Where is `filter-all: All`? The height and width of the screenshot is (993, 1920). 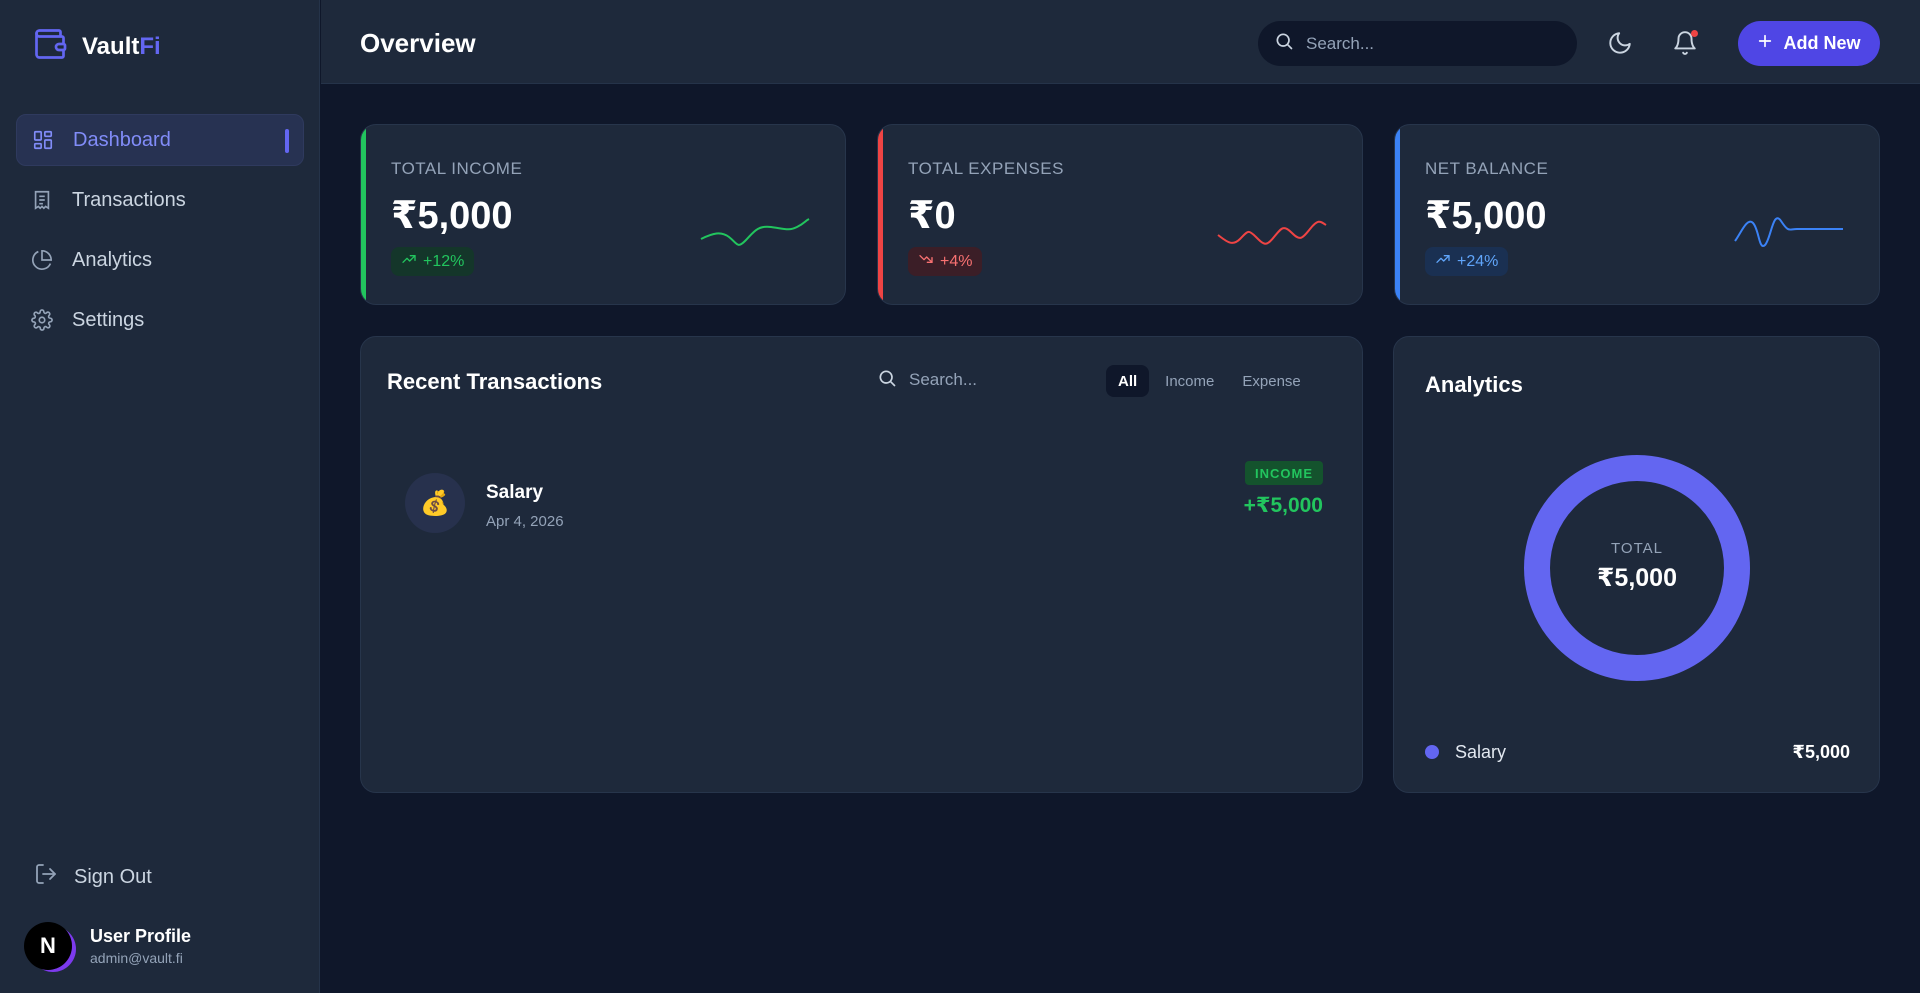 filter-all: All is located at coordinates (1128, 381).